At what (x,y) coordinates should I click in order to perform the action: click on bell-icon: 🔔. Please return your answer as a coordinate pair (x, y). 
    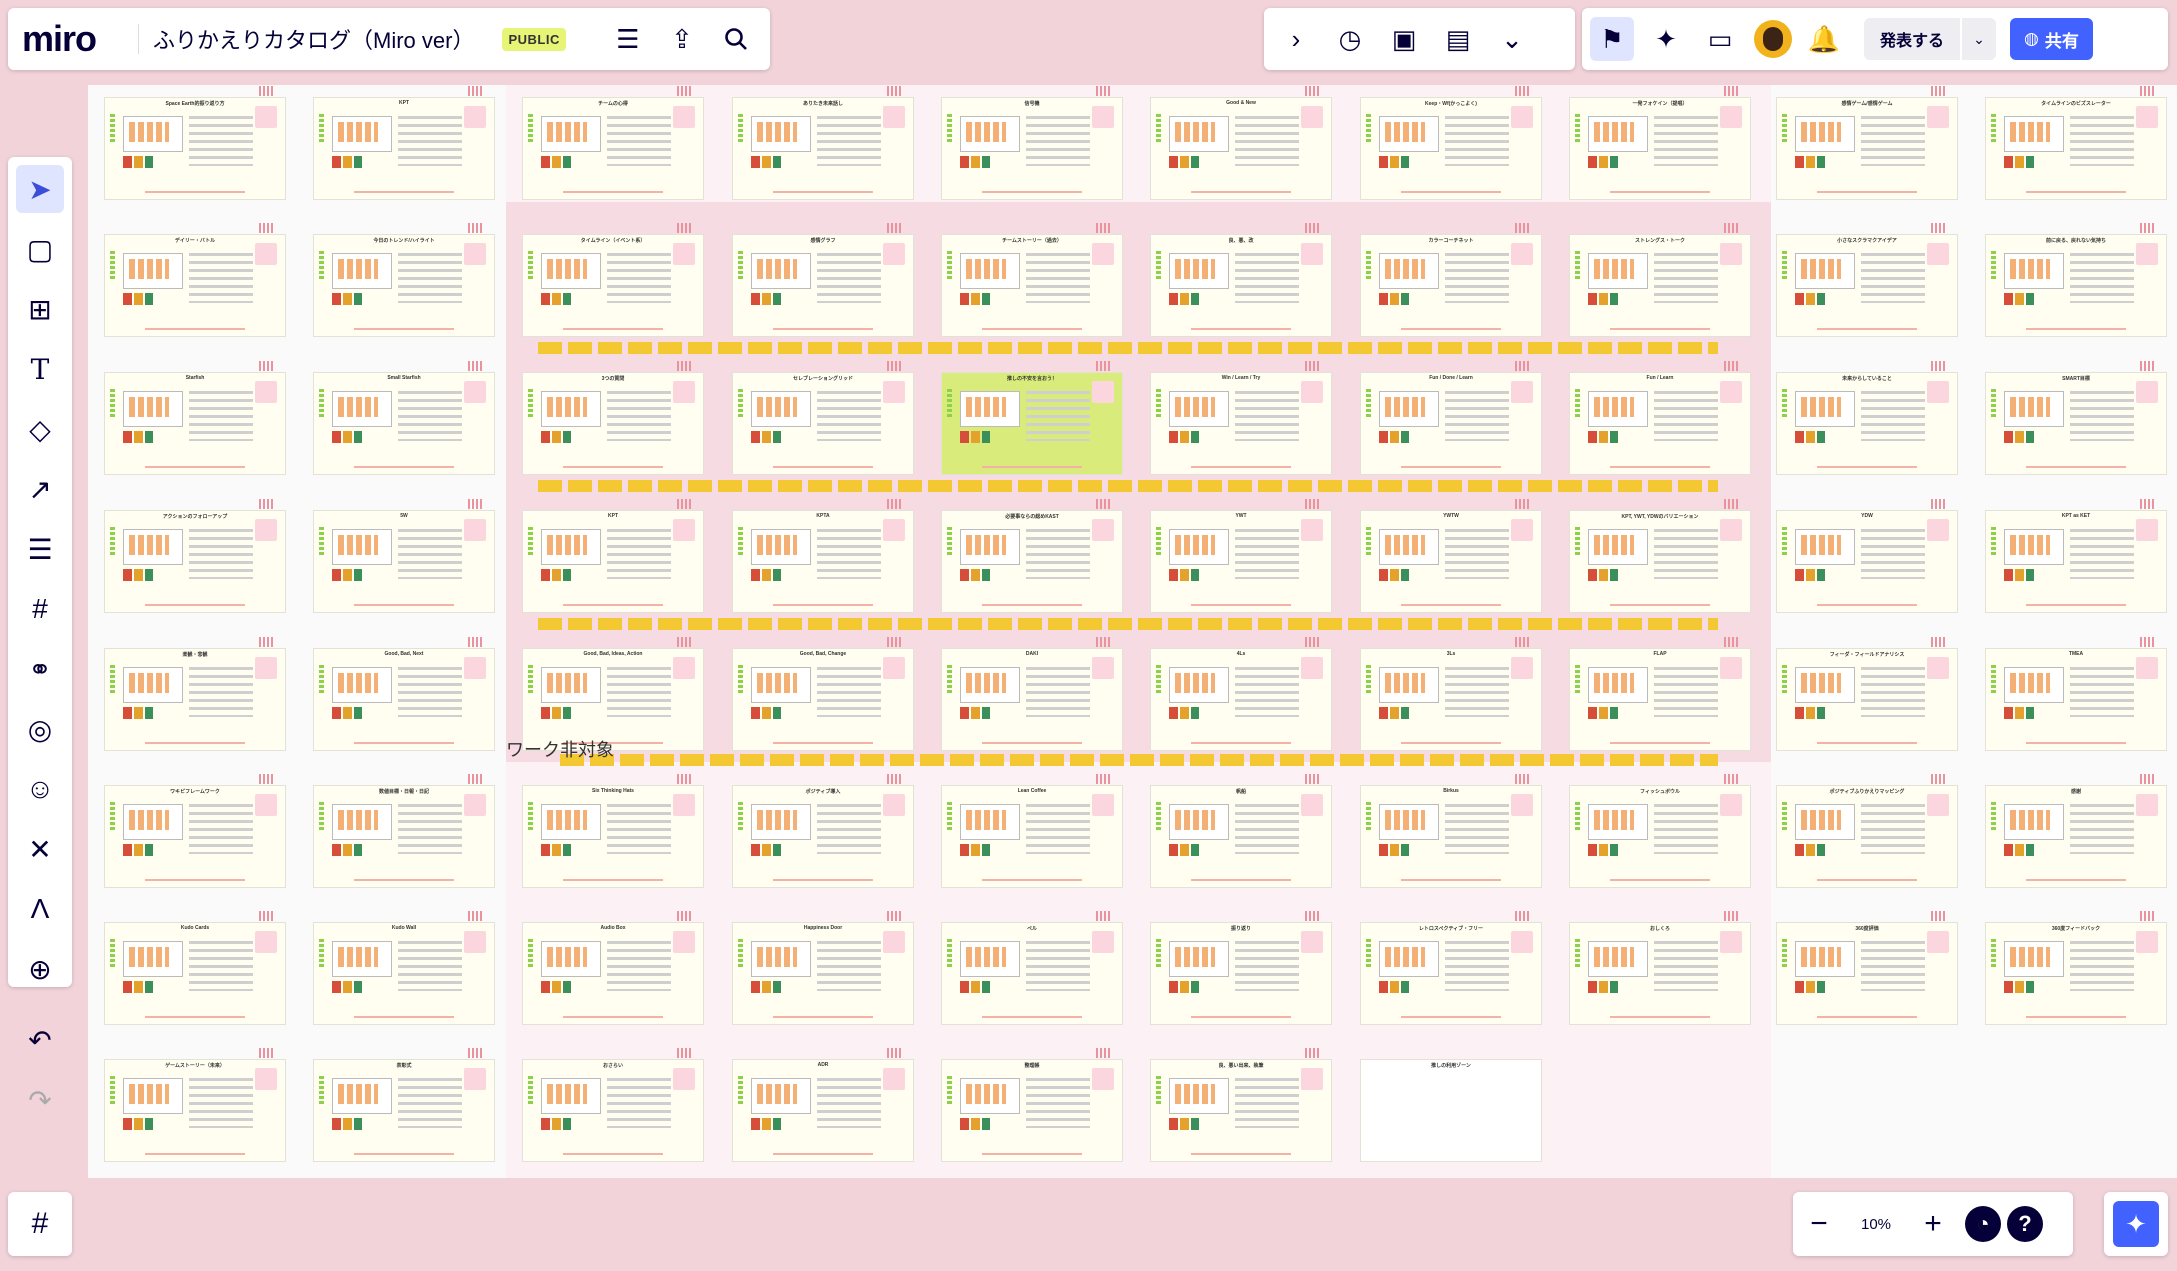
    Looking at the image, I should click on (1824, 39).